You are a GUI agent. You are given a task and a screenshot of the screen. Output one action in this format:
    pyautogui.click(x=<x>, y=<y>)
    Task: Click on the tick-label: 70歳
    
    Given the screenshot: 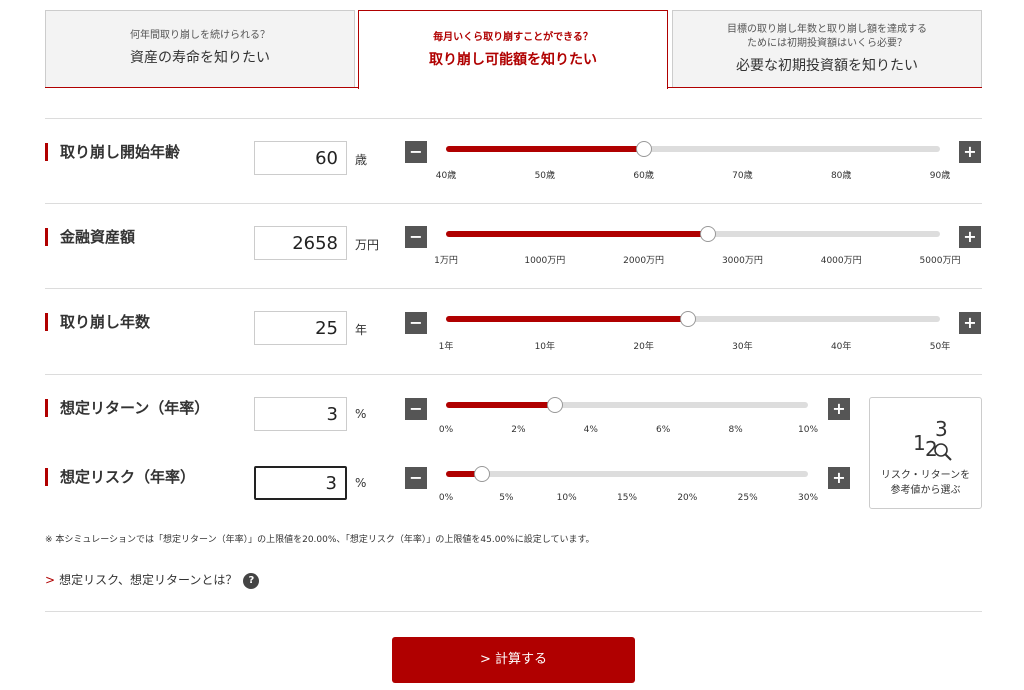 What is the action you would take?
    pyautogui.click(x=742, y=176)
    